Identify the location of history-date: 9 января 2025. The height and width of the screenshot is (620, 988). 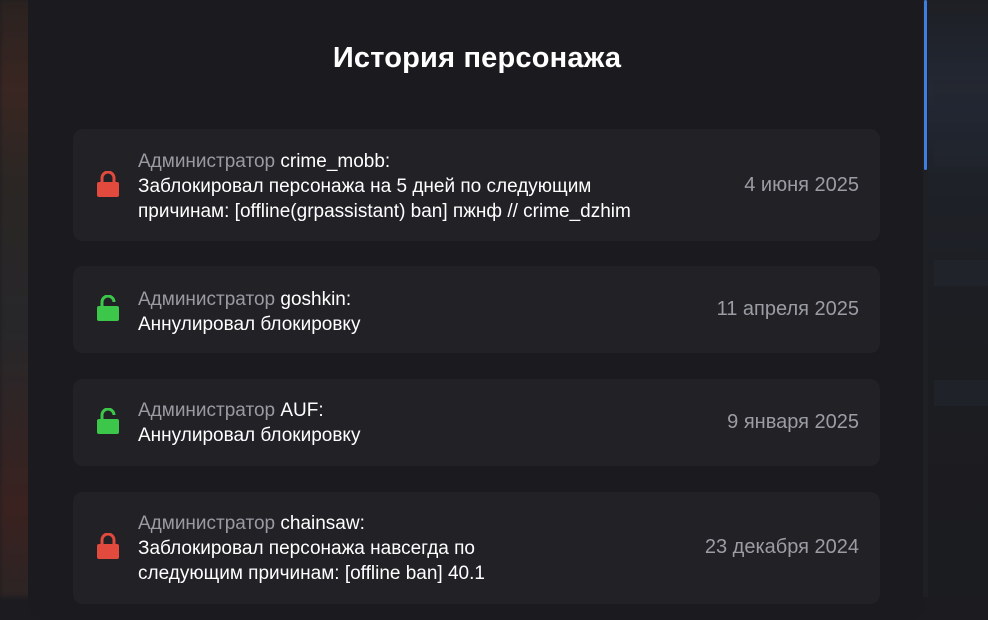
(793, 422).